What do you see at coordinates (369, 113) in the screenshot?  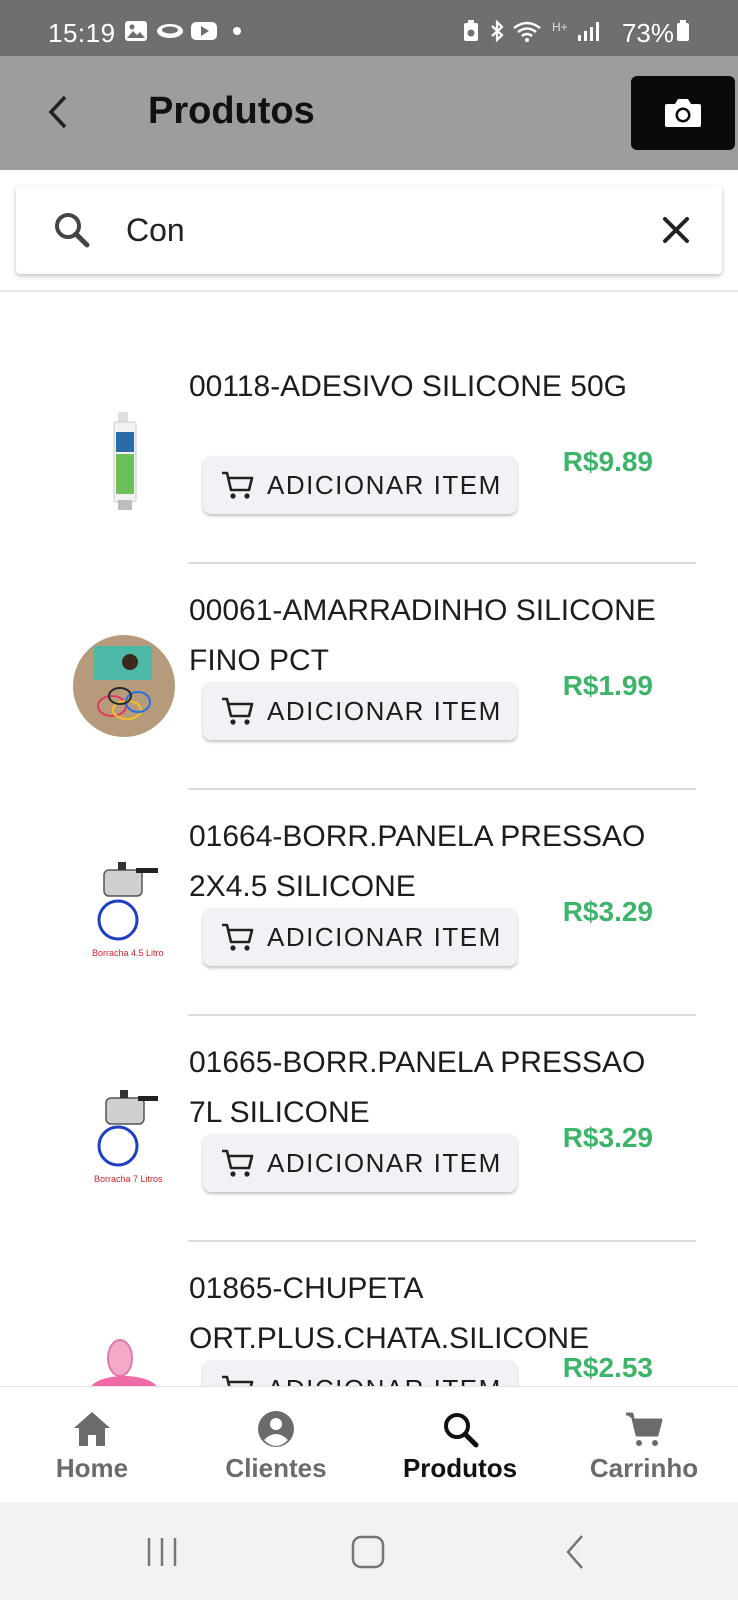 I see `app-bar: Produtos` at bounding box center [369, 113].